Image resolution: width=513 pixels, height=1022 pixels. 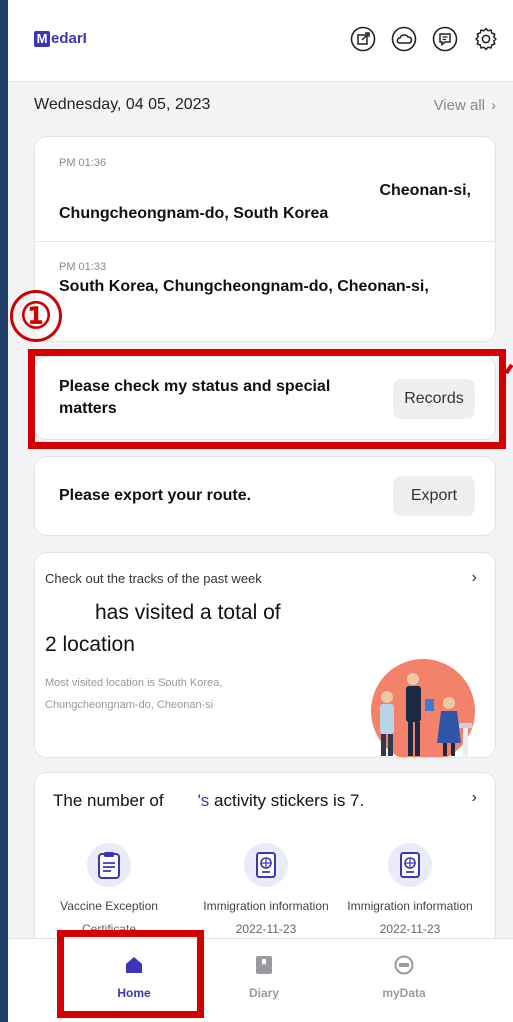 What do you see at coordinates (109, 865) in the screenshot?
I see `clipboard-icon` at bounding box center [109, 865].